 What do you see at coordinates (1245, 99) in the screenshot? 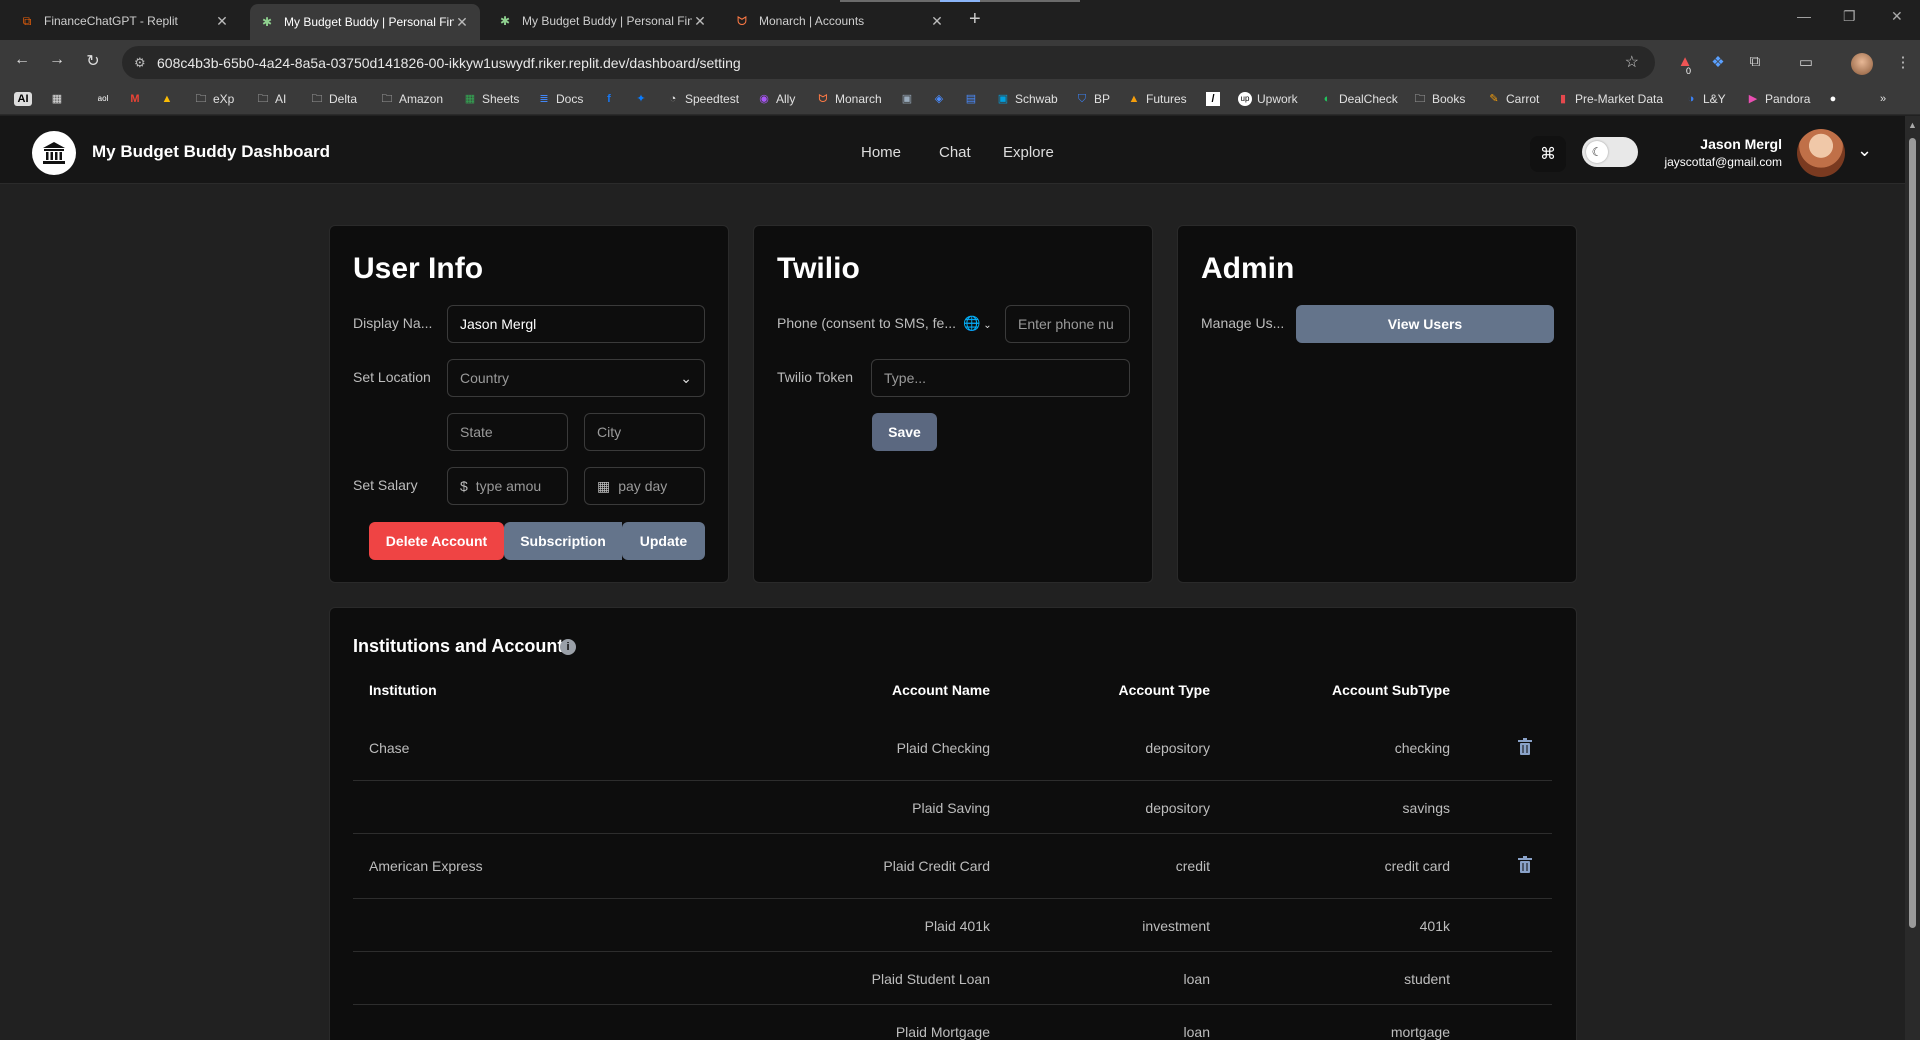
I see `upwork-icon: up` at bounding box center [1245, 99].